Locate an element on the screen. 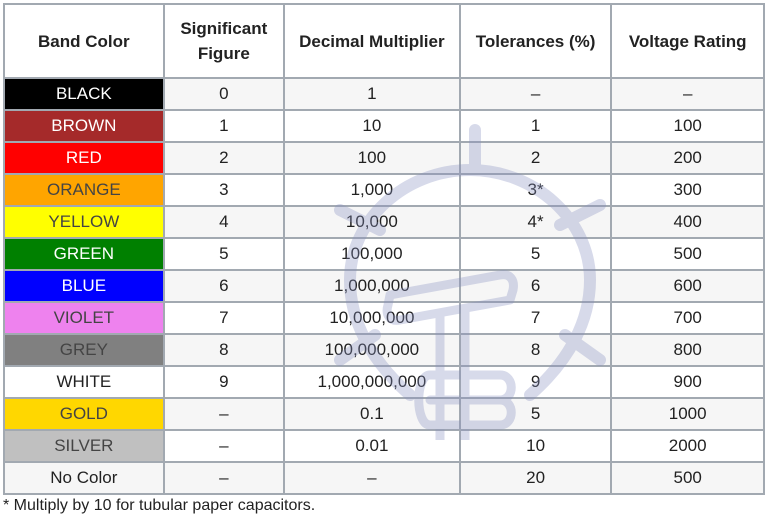 The image size is (768, 521). table-row: BROWN 1 10 1 100 is located at coordinates (384, 126).